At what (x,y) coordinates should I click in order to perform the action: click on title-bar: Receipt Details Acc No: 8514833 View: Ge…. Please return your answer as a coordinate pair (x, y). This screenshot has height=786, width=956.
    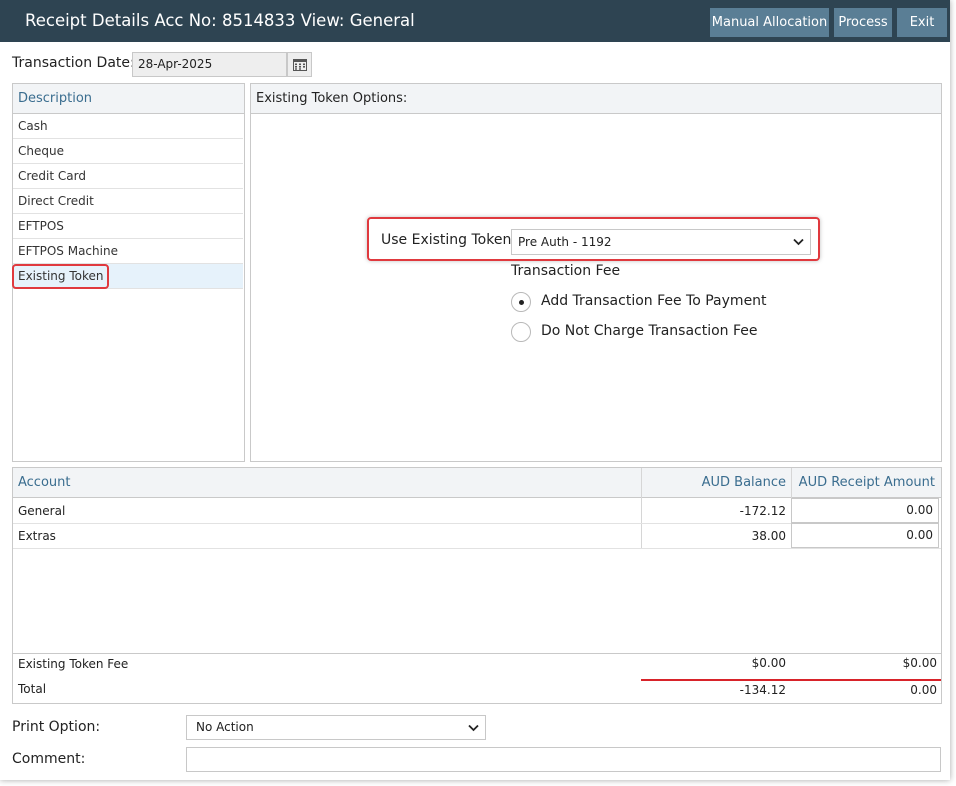
    Looking at the image, I should click on (475, 21).